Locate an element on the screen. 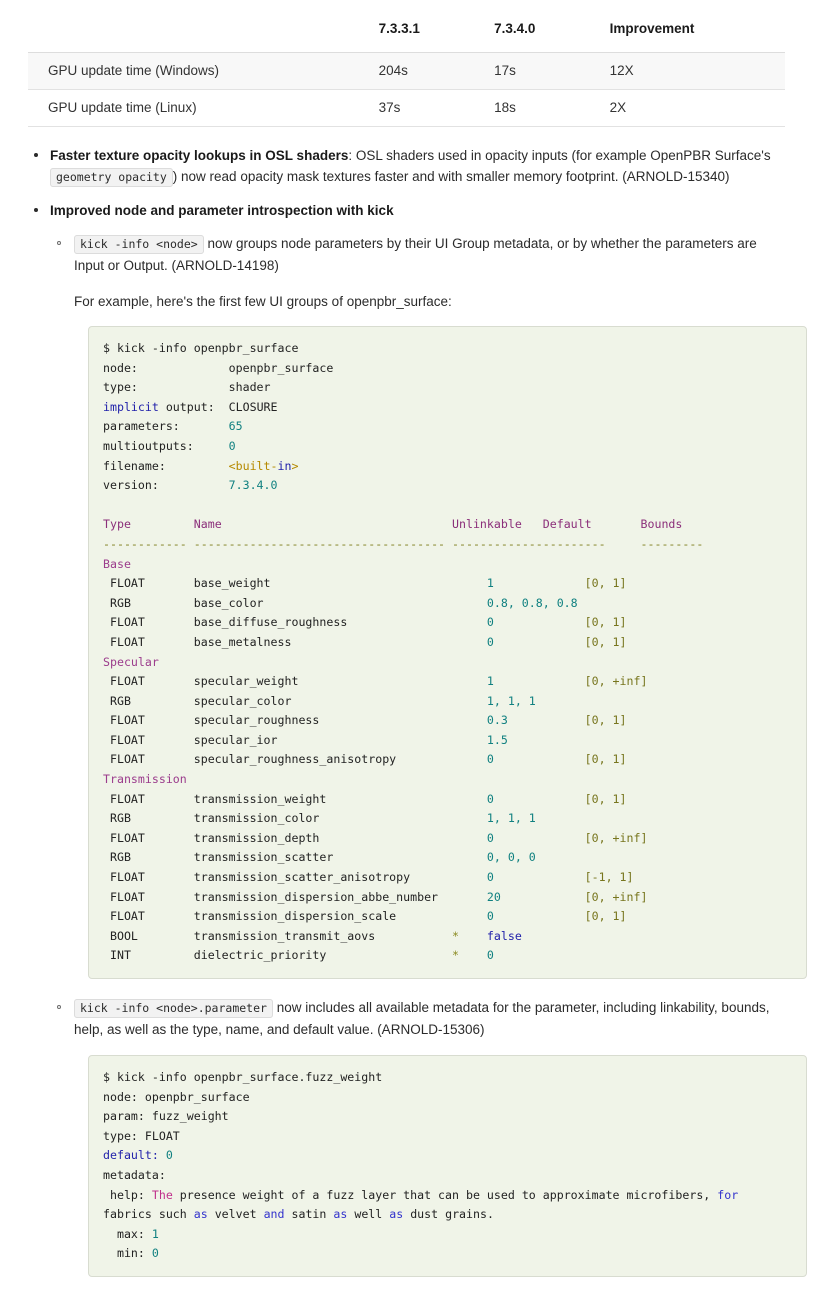 The image size is (813, 1293). row-linux-improvement: 2X is located at coordinates (618, 107).